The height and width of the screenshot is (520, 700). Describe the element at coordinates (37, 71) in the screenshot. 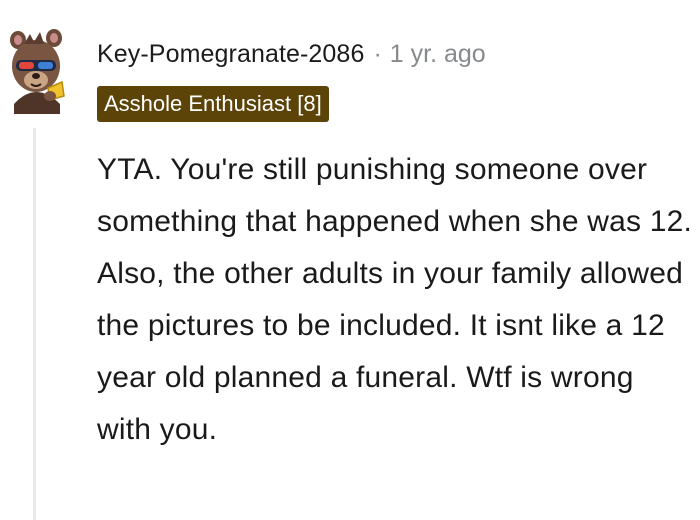

I see `cartoon-avatar-icon` at that location.